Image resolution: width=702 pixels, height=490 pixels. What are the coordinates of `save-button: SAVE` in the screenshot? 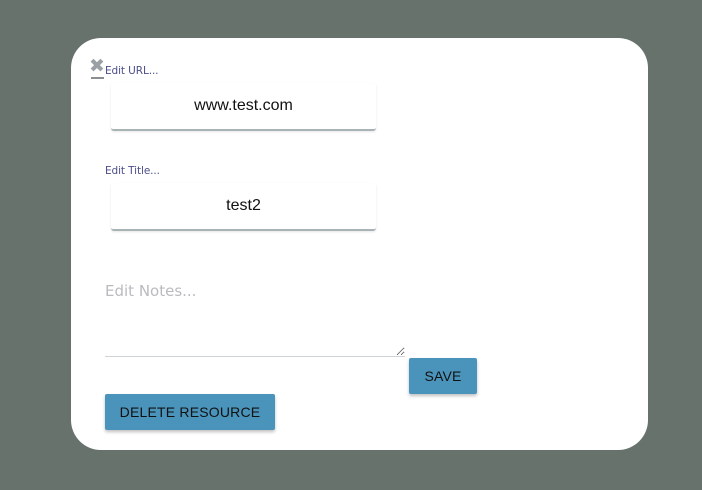 It's located at (443, 376).